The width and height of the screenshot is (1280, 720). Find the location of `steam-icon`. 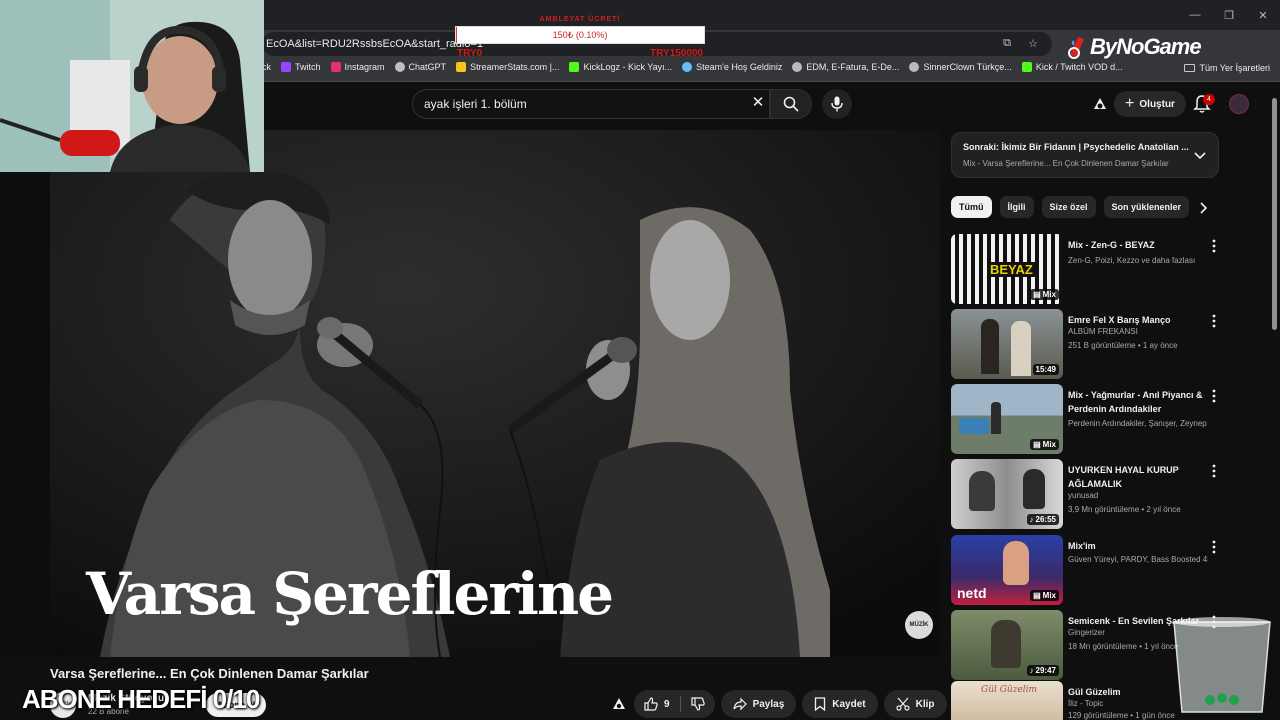

steam-icon is located at coordinates (687, 67).